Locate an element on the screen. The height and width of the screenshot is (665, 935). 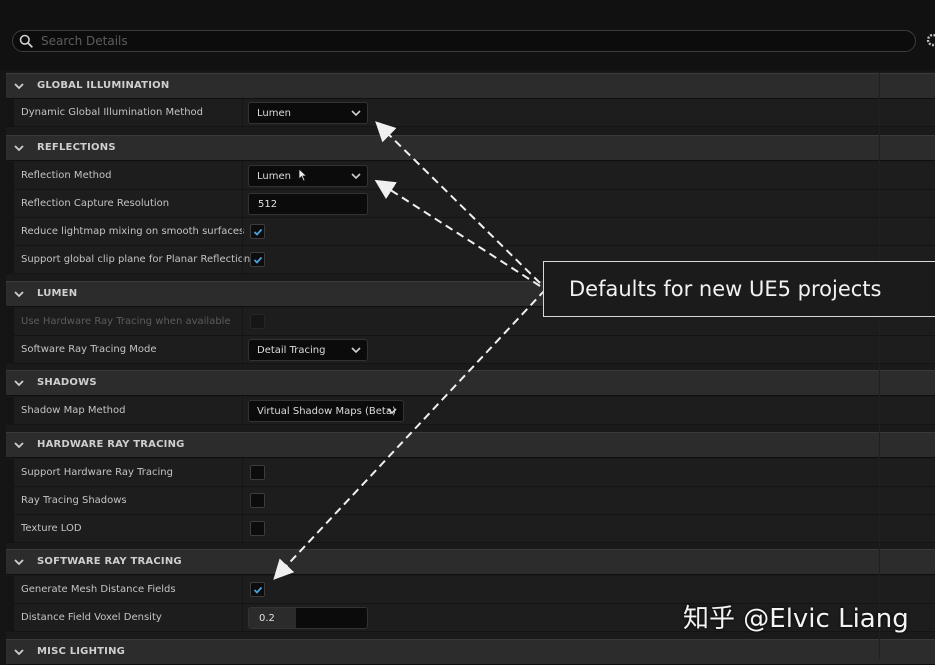
clip-plane-checkbox is located at coordinates (257, 259).